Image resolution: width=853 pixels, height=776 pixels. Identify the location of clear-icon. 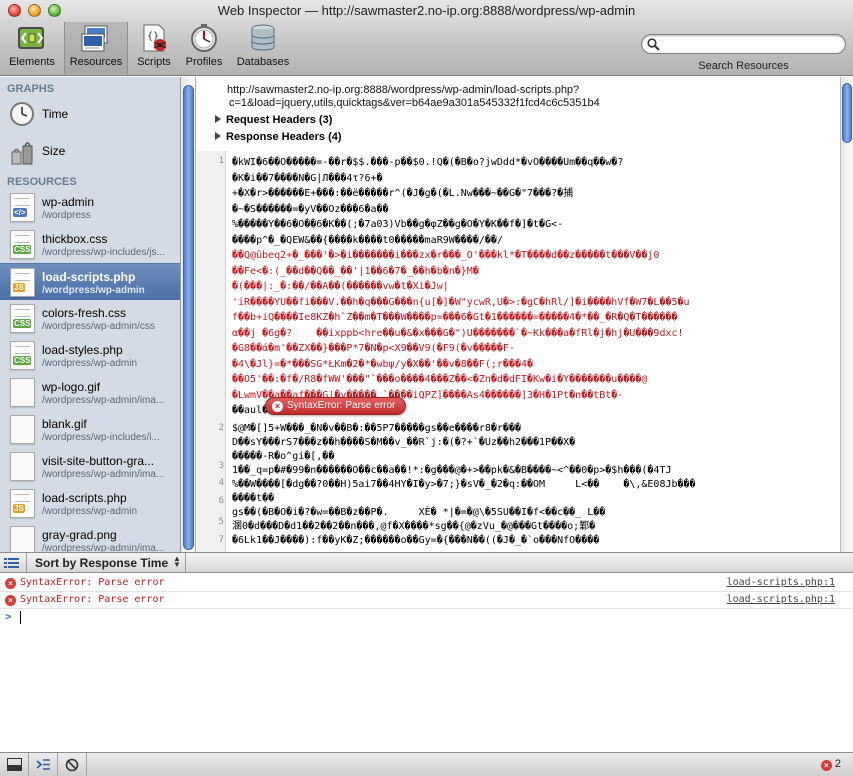
(72, 765).